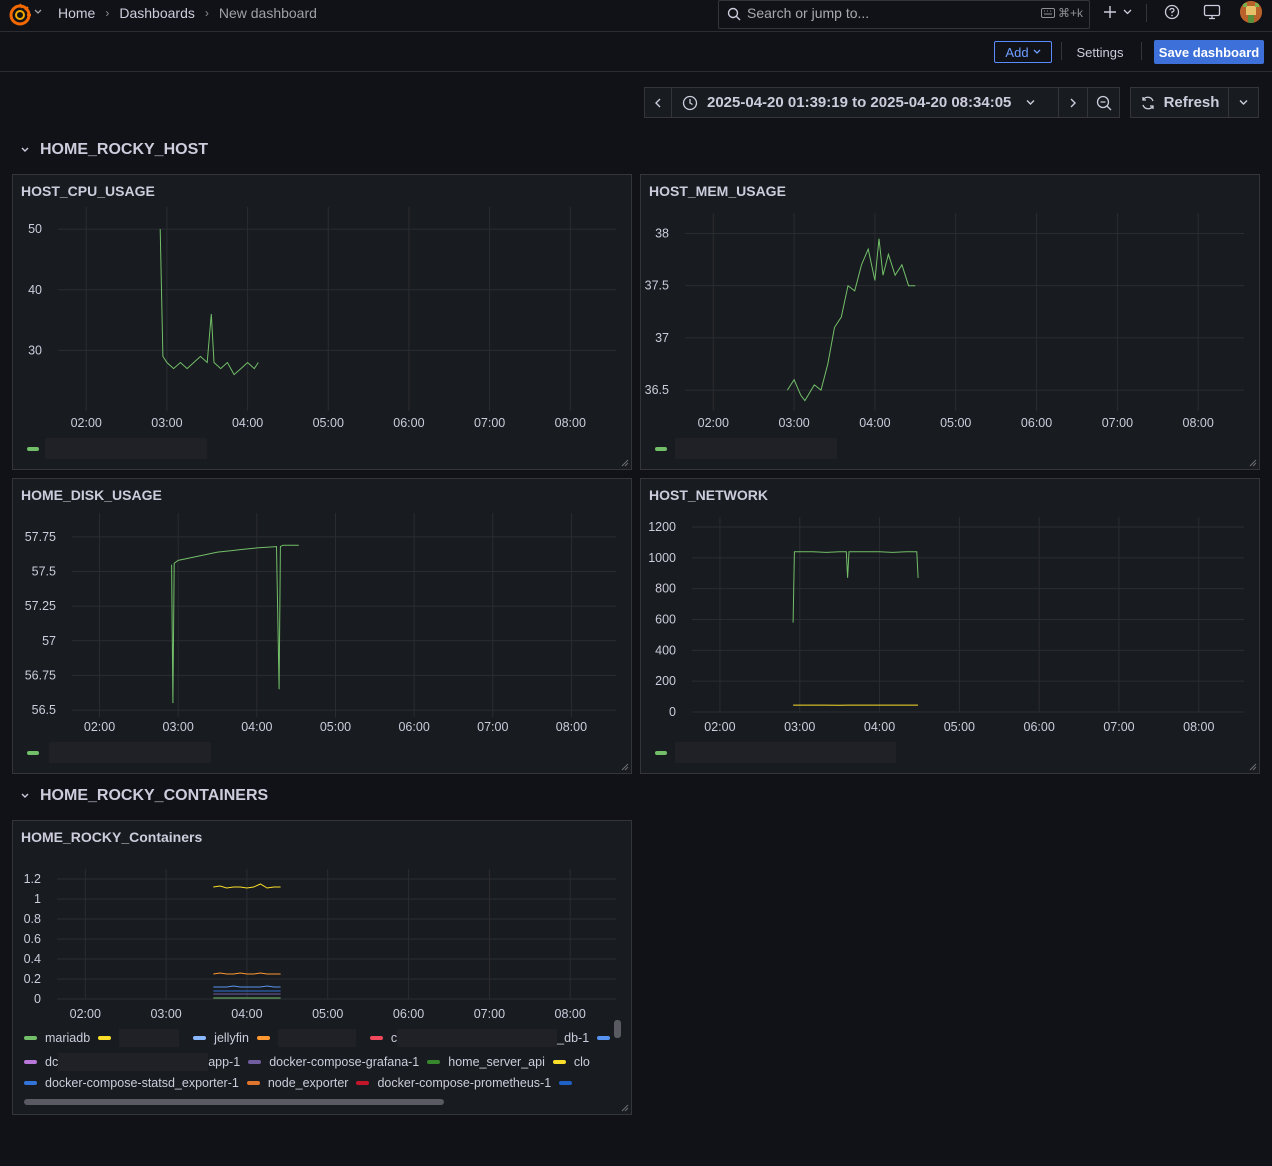  What do you see at coordinates (224, 1062) in the screenshot?
I see `legend-label: app-1` at bounding box center [224, 1062].